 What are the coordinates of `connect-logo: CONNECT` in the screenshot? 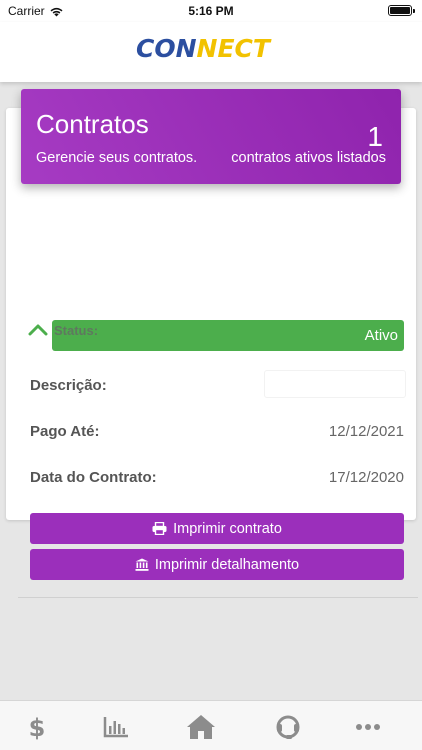 It's located at (212, 49).